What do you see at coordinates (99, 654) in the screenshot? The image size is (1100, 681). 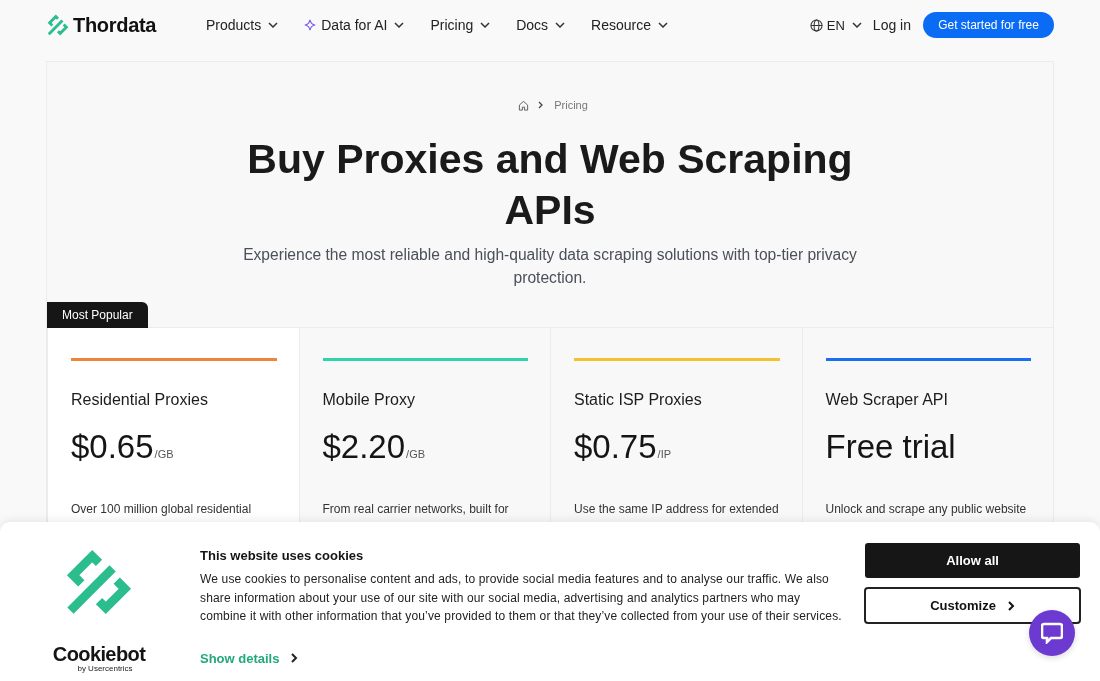 I see `provider-name: Cookiebot` at bounding box center [99, 654].